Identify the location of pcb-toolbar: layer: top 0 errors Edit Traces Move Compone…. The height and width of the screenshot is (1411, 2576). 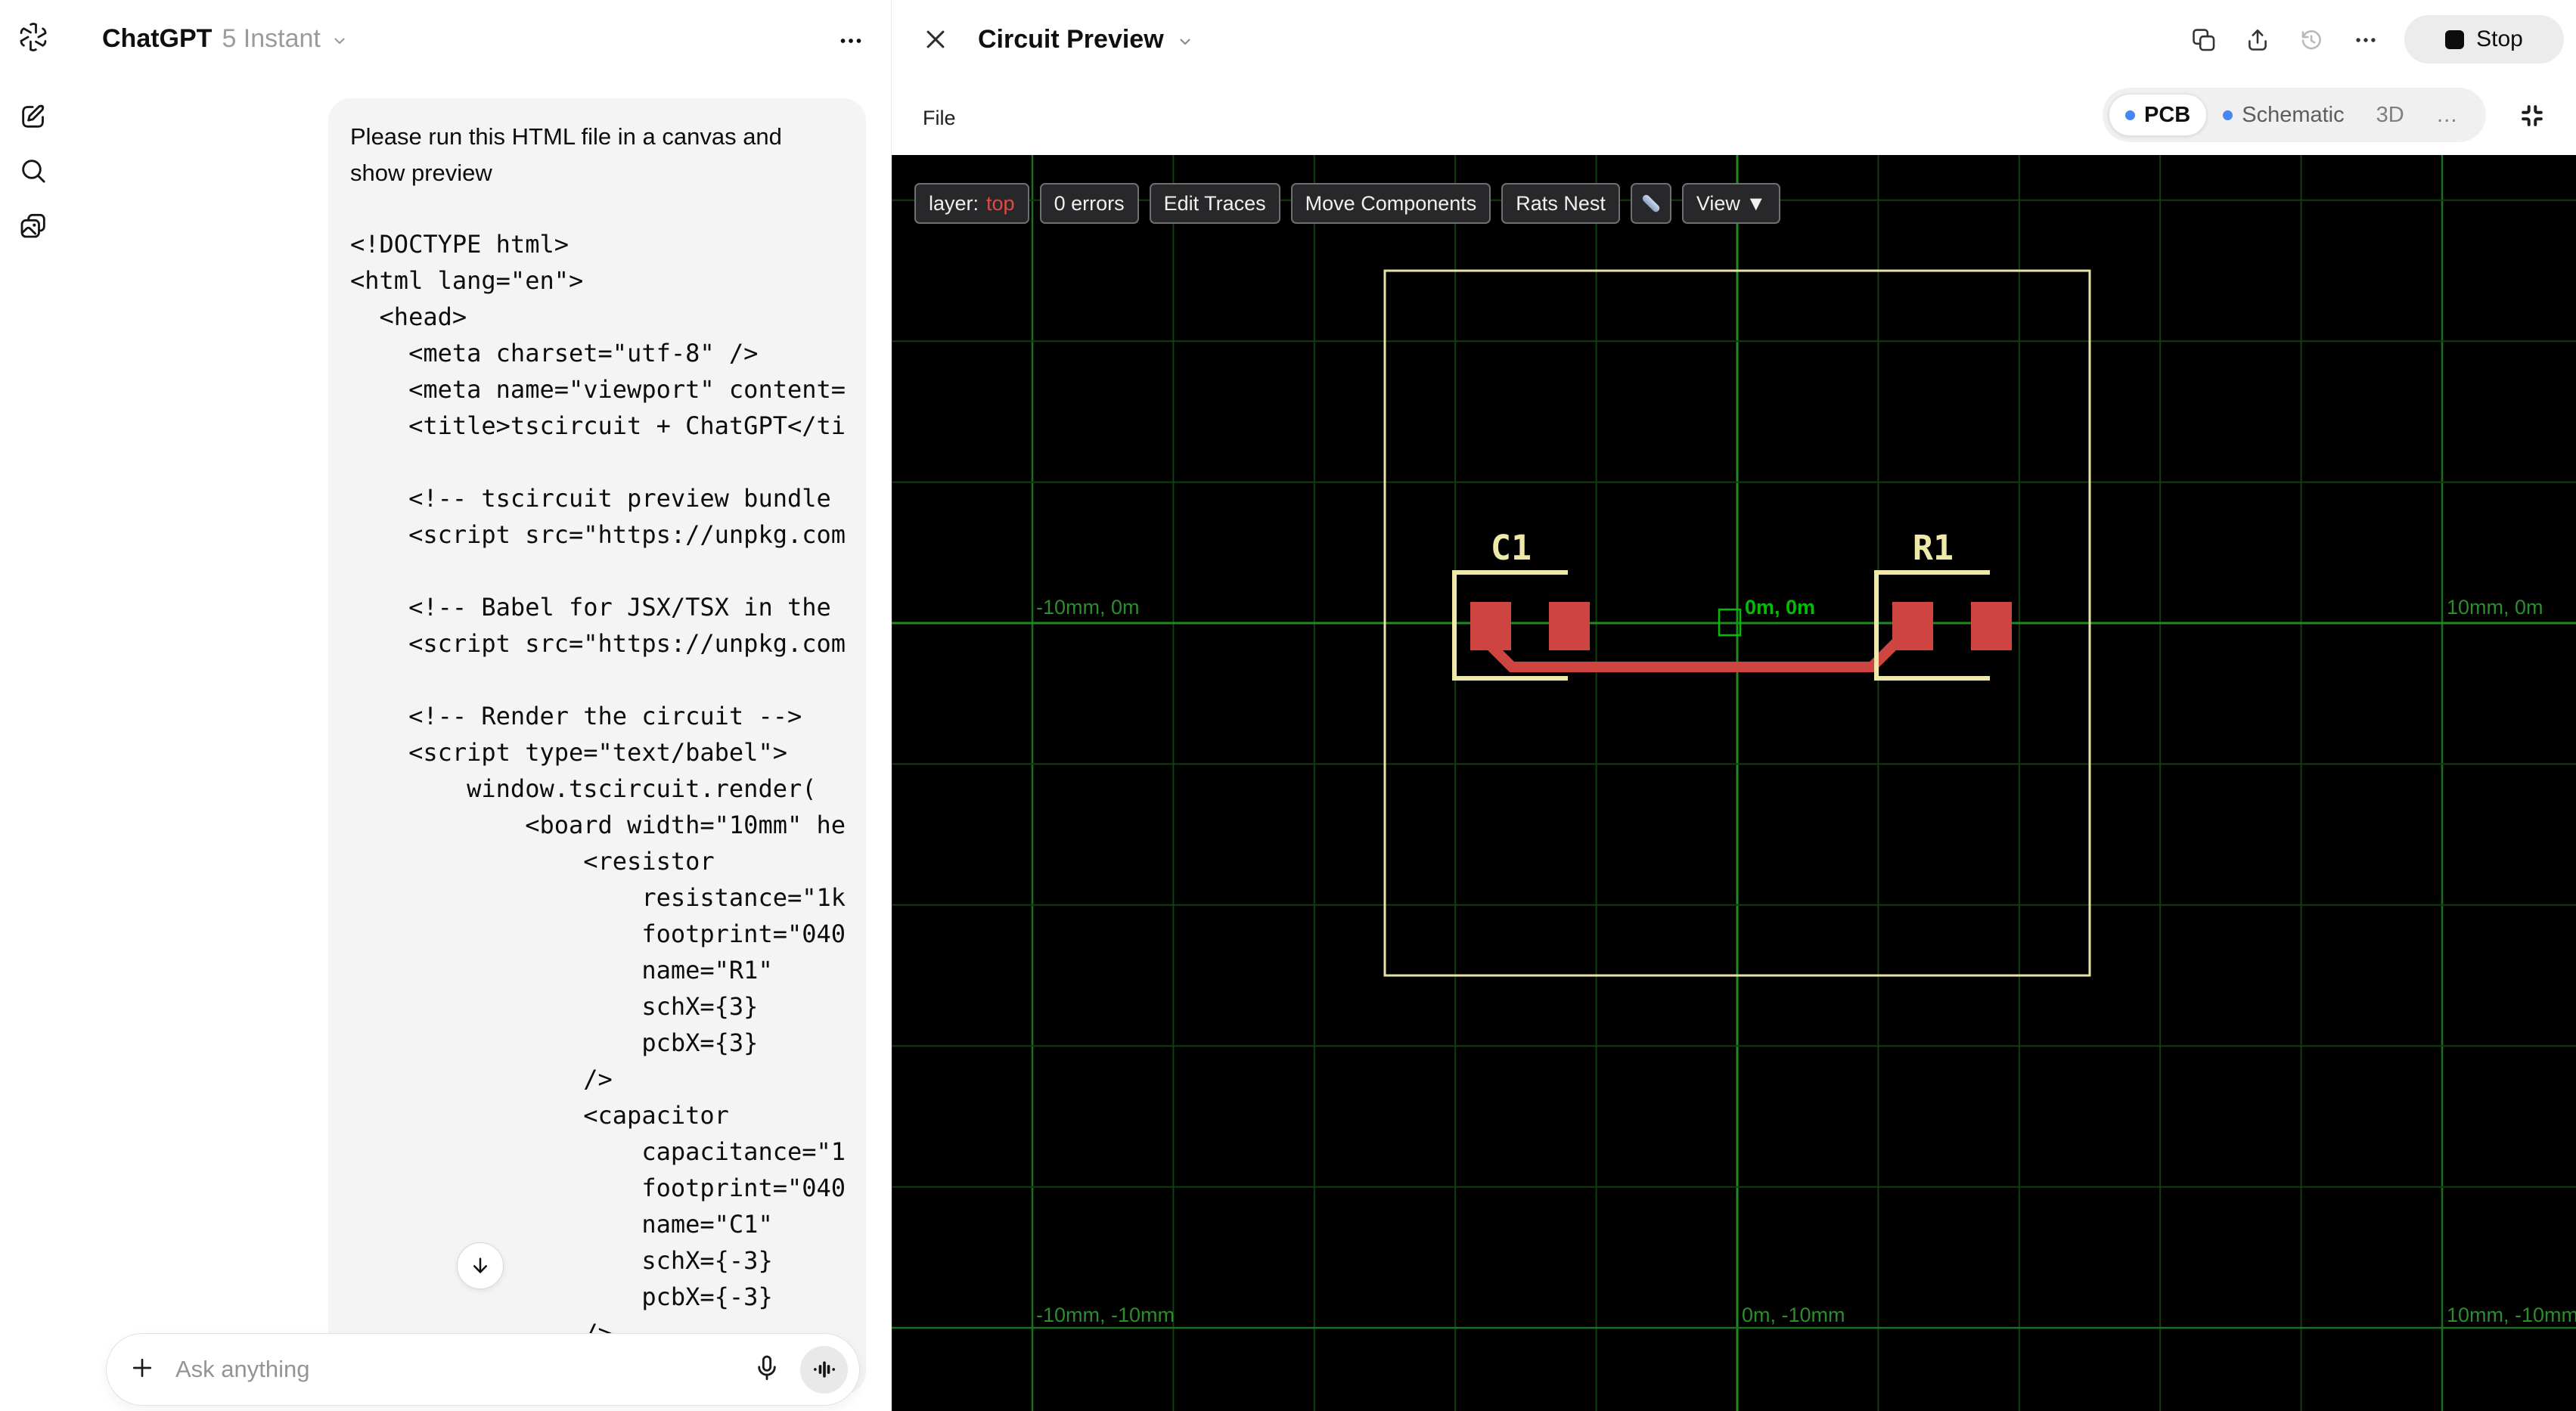
(1347, 203).